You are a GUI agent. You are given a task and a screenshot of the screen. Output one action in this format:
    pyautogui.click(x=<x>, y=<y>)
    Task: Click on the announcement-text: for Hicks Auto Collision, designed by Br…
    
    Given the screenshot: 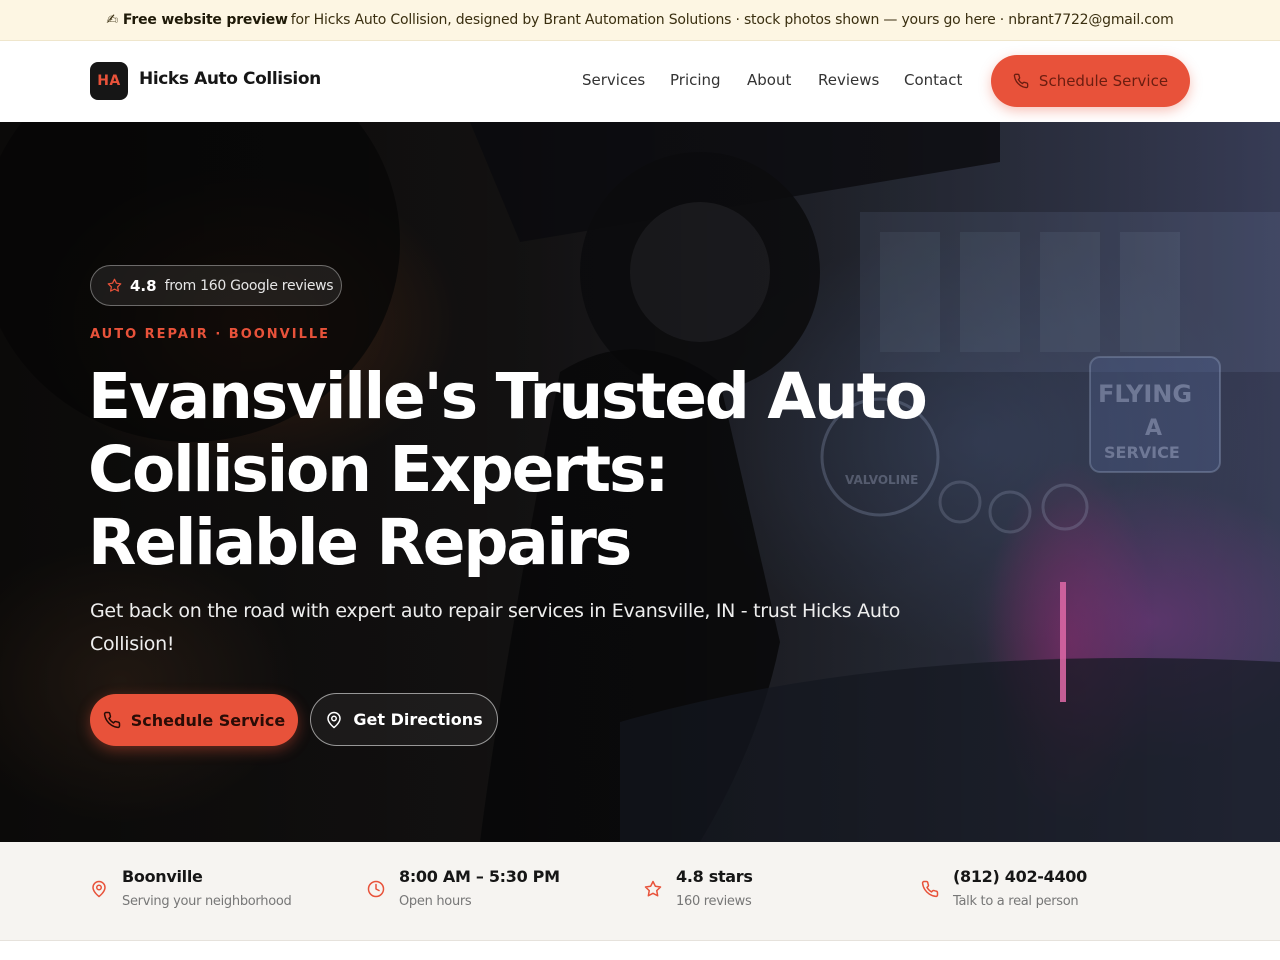 What is the action you would take?
    pyautogui.click(x=732, y=20)
    